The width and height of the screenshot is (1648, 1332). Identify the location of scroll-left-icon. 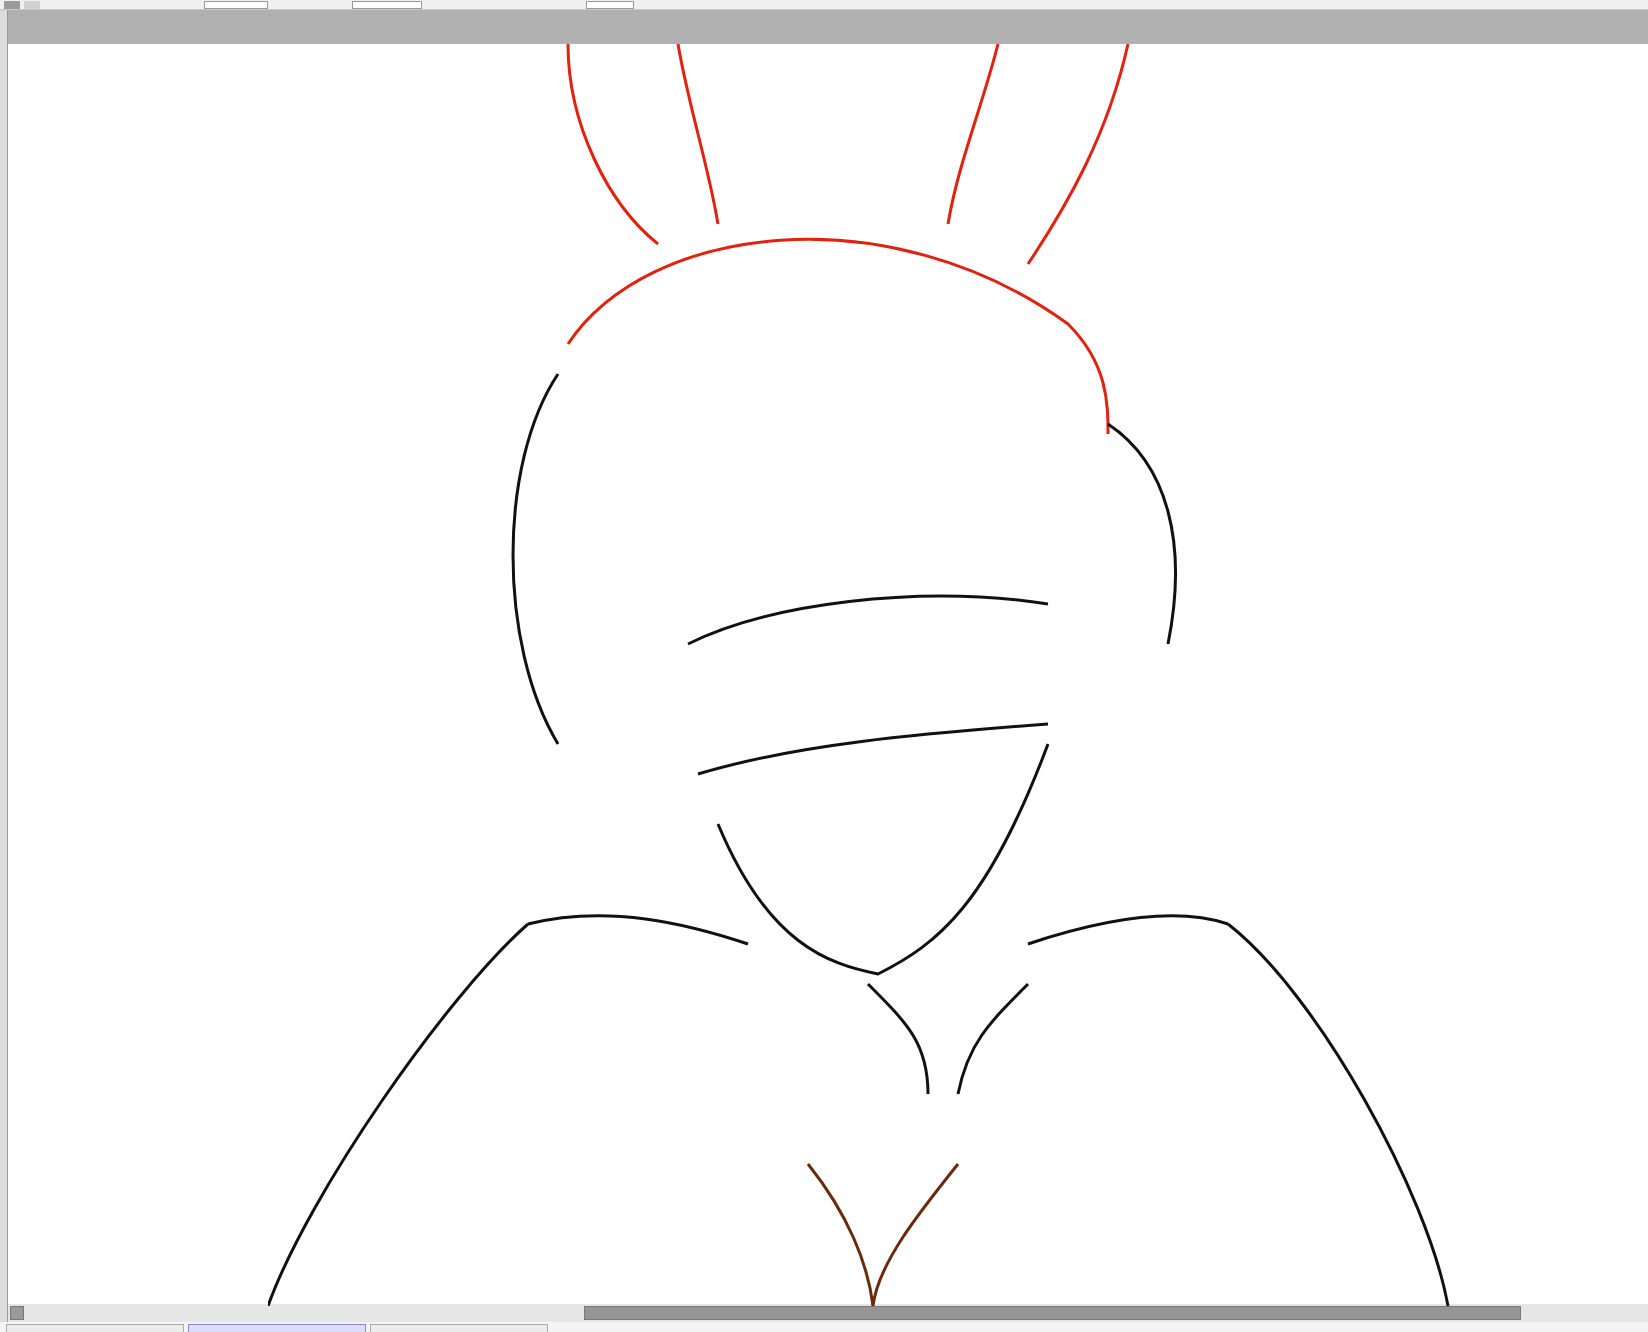
(17, 1313).